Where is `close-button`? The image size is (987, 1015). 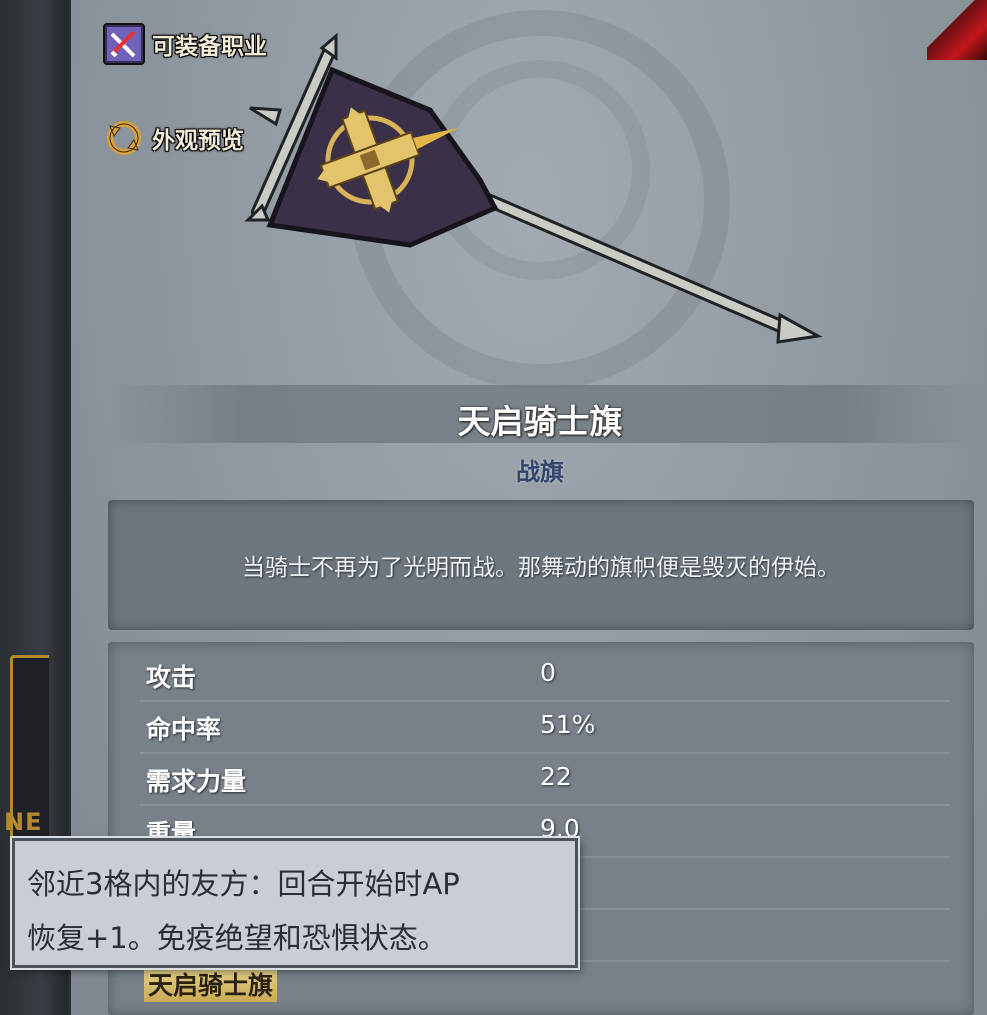 close-button is located at coordinates (957, 30).